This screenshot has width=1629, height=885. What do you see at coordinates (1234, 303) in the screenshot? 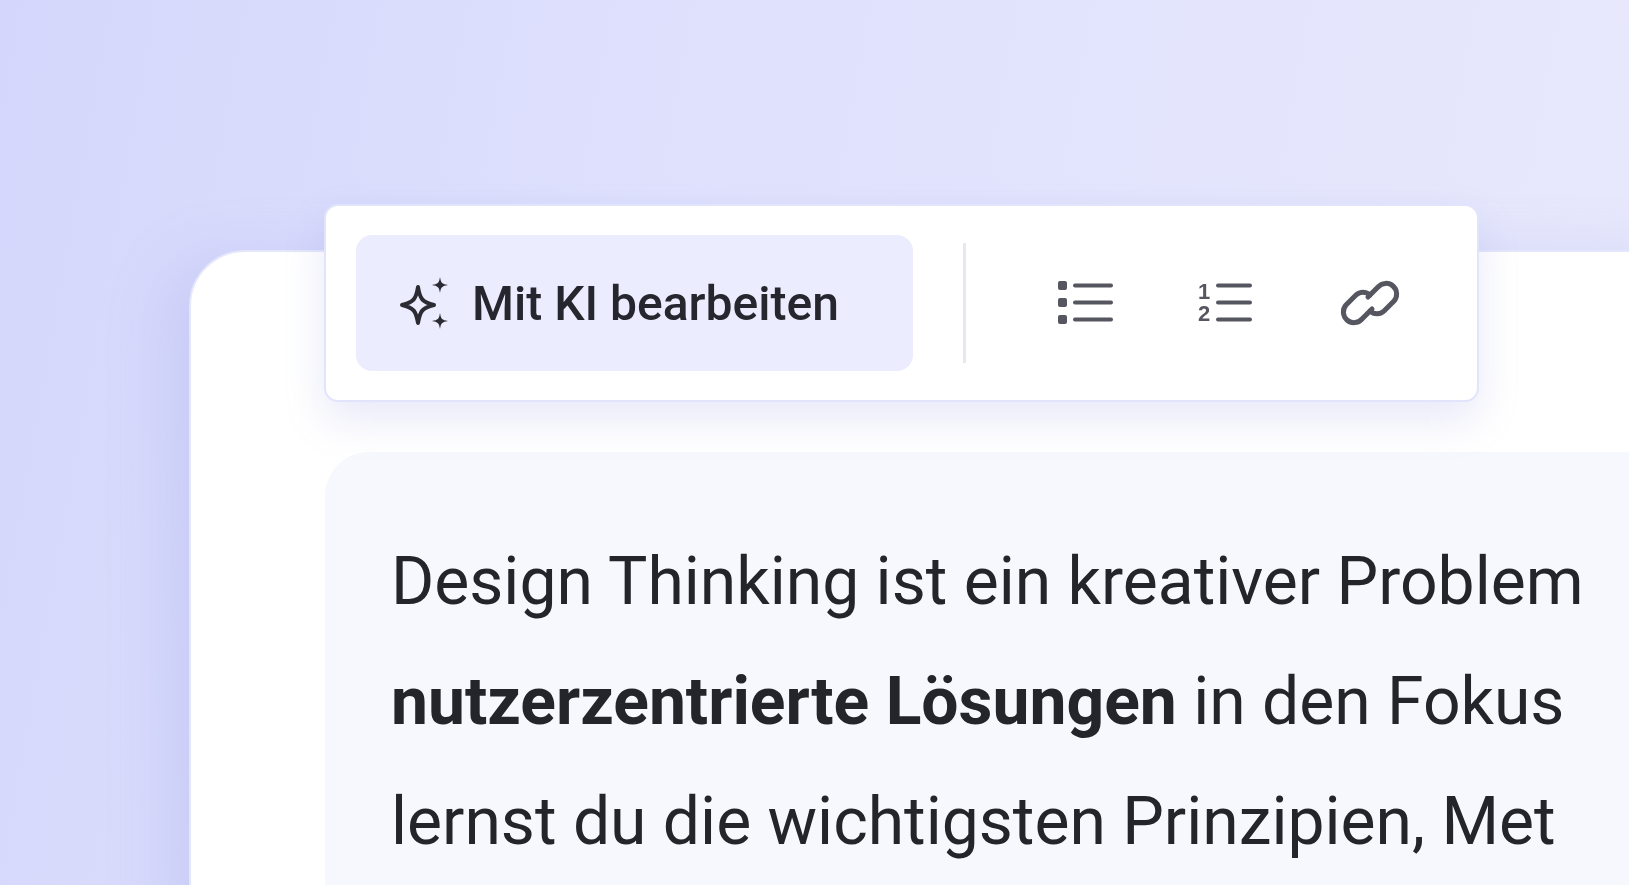
I see `lines-icon` at bounding box center [1234, 303].